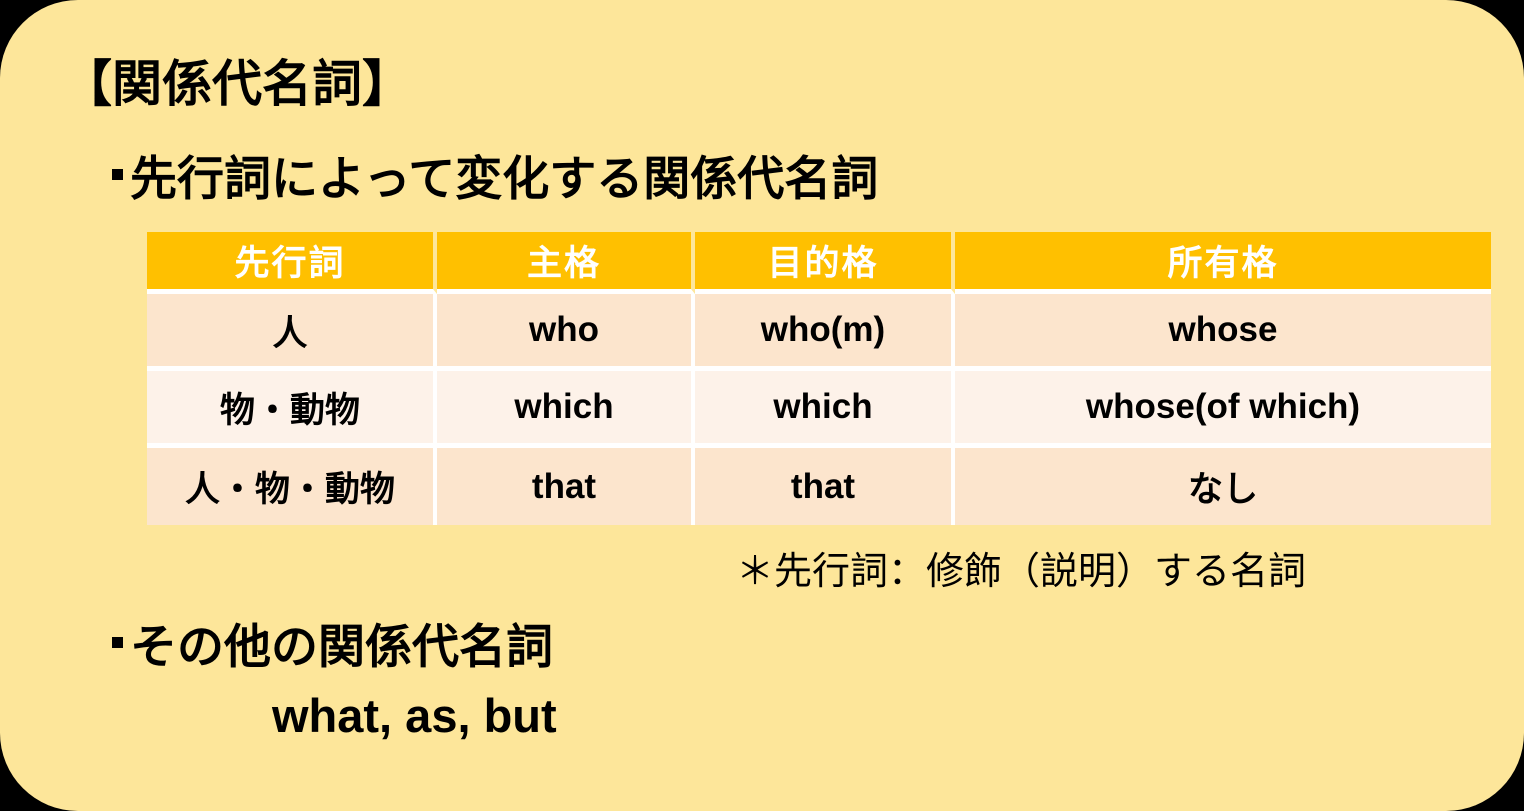 The image size is (1524, 811). Describe the element at coordinates (1223, 486) in the screenshot. I see `cell-possessive: なし` at that location.